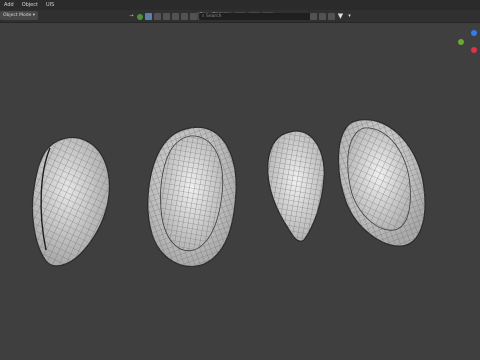 The height and width of the screenshot is (360, 480). What do you see at coordinates (213, 16) in the screenshot?
I see `search-placeholder: Search` at bounding box center [213, 16].